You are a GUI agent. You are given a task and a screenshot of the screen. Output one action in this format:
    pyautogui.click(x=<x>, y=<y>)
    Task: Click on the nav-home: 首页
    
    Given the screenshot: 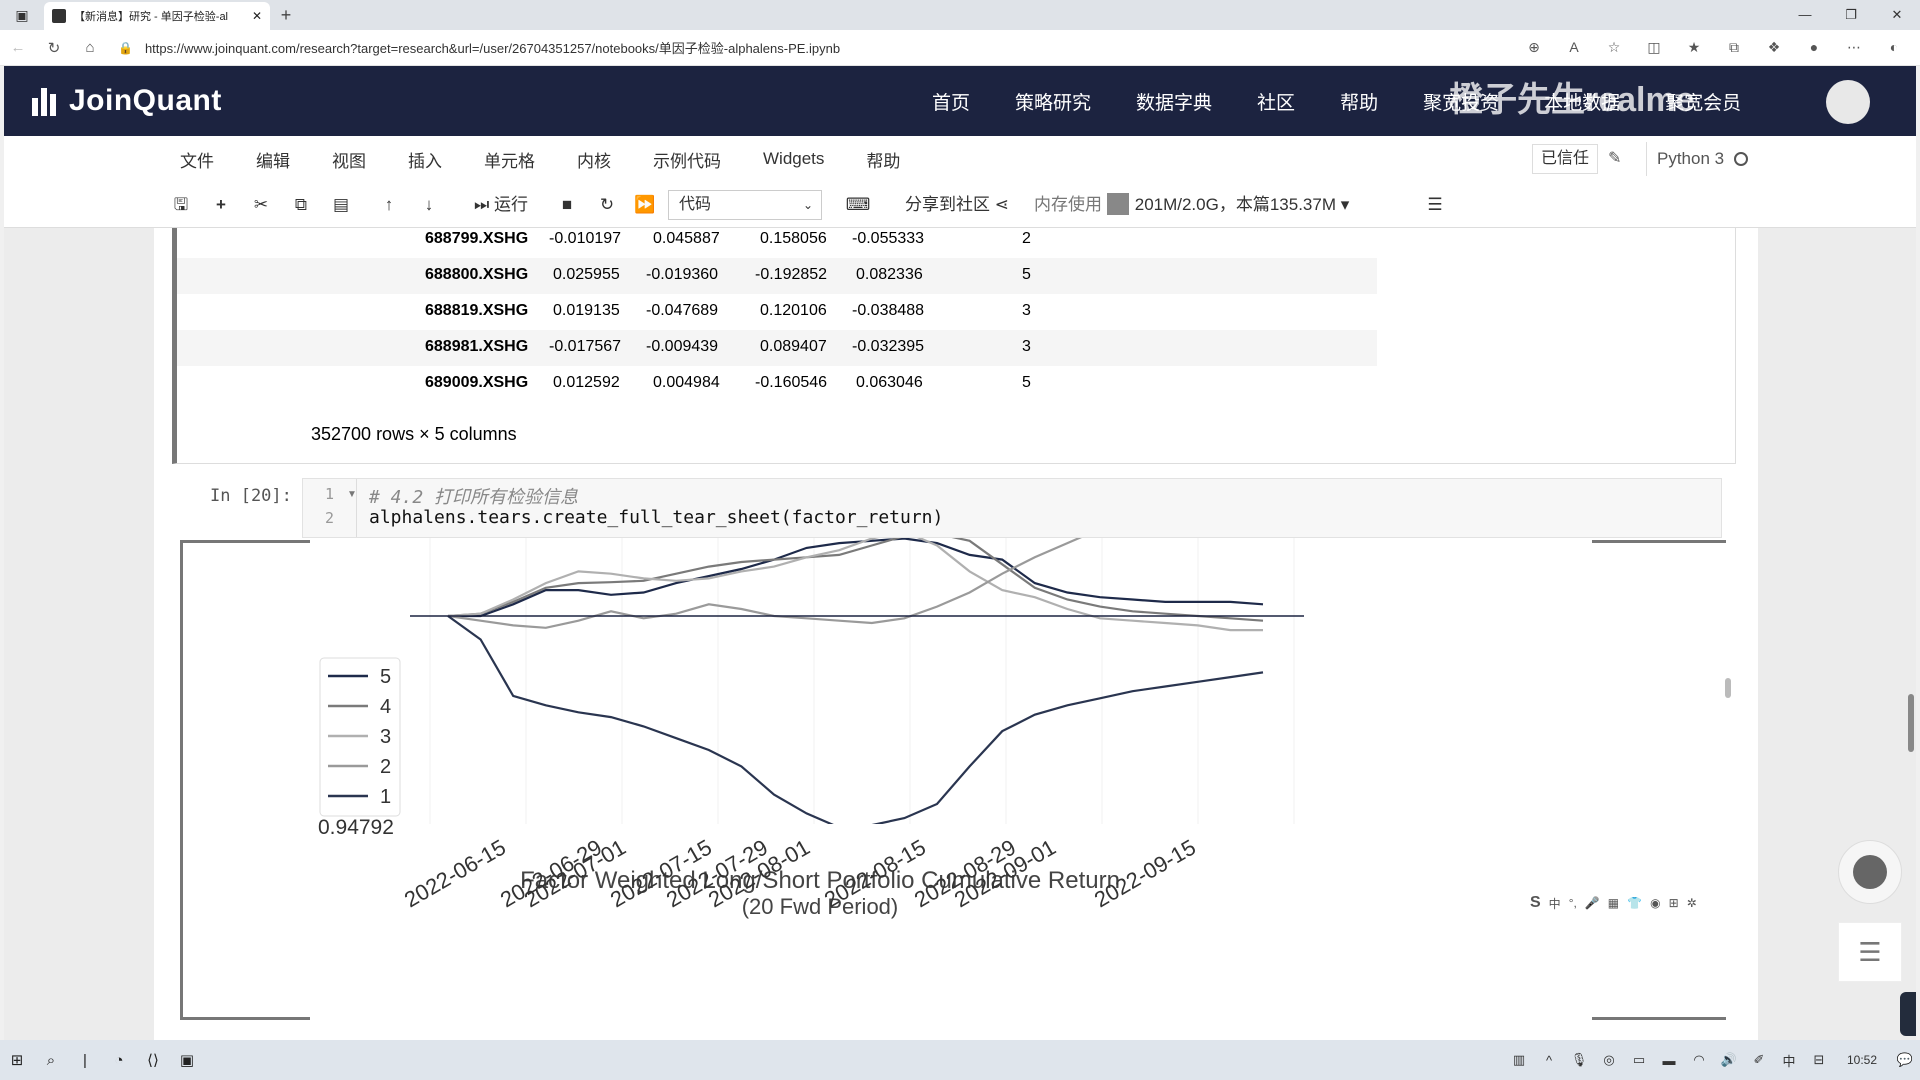 What is the action you would take?
    pyautogui.click(x=951, y=101)
    